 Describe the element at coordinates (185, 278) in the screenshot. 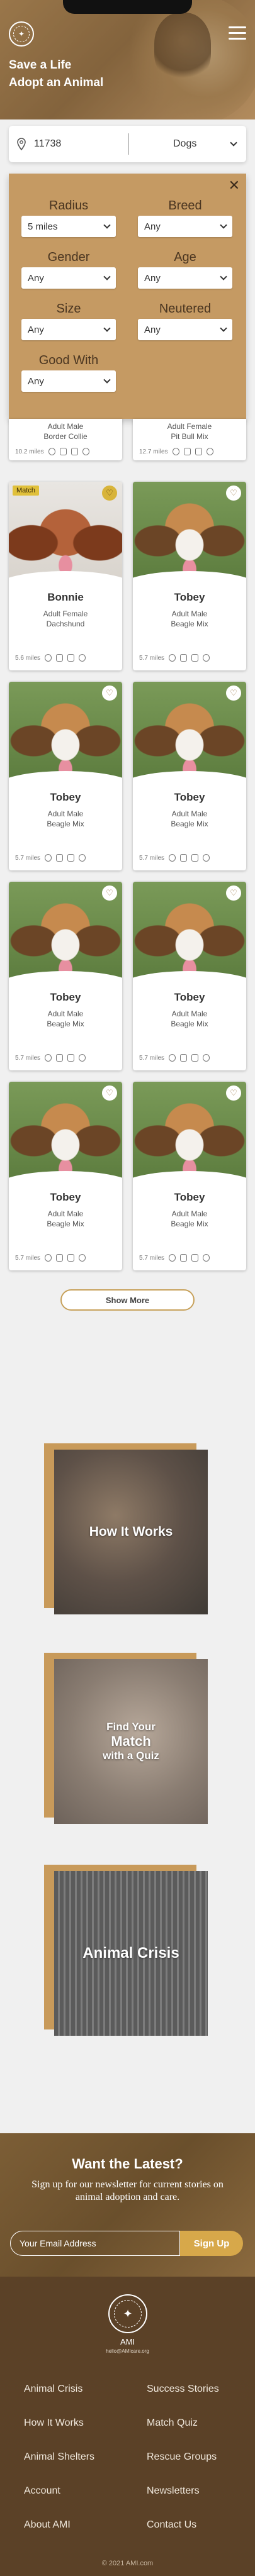

I see `age-select: Any` at that location.